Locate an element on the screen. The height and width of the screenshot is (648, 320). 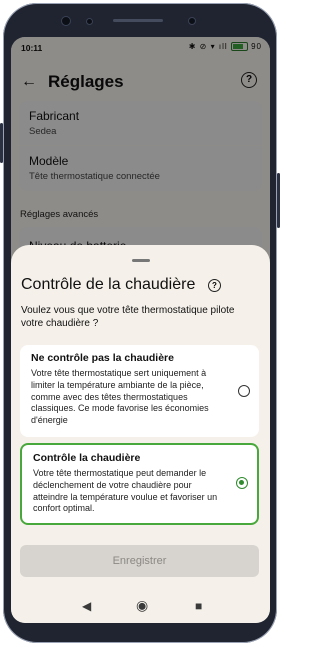
option-title: Contrôle la chaudière is located at coordinates (87, 458).